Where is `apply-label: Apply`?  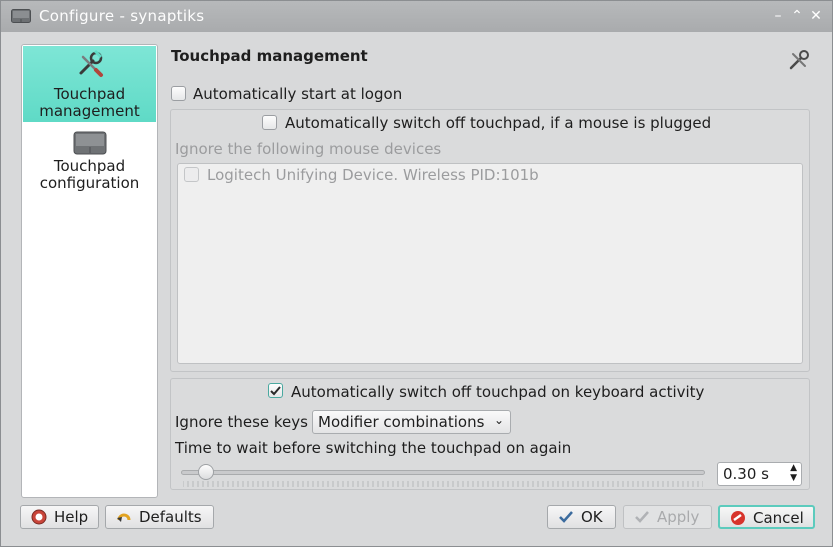 apply-label: Apply is located at coordinates (678, 517).